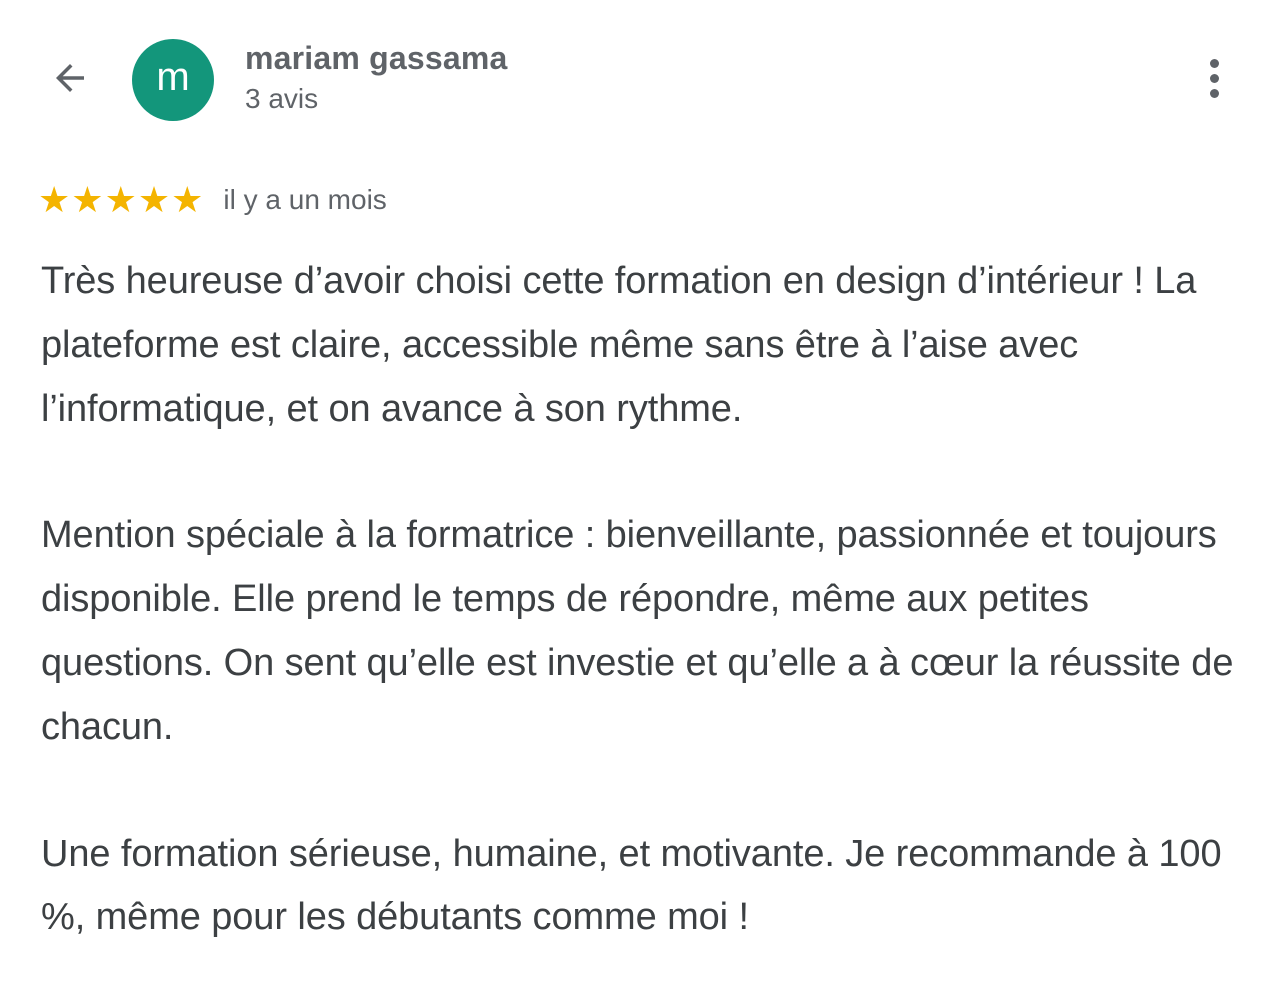 Image resolution: width=1284 pixels, height=999 pixels. Describe the element at coordinates (376, 58) in the screenshot. I see `user-name: mariam gassama` at that location.